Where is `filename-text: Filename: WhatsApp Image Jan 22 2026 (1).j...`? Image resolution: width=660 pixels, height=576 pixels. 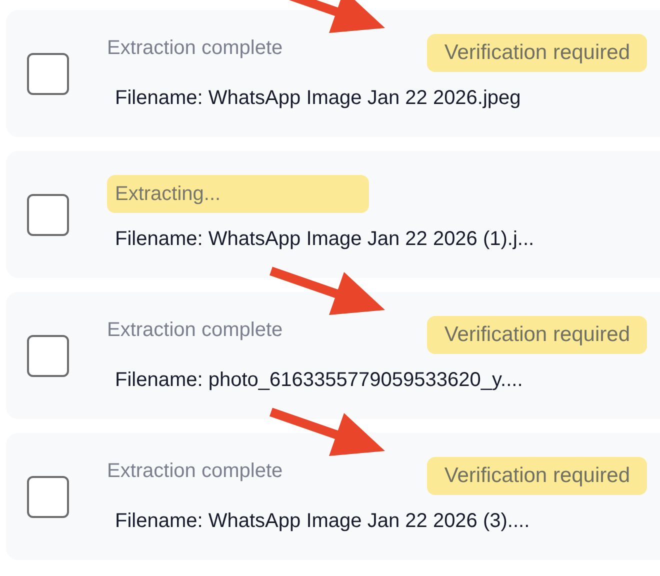
filename-text: Filename: WhatsApp Image Jan 22 2026 (1).j... is located at coordinates (325, 239).